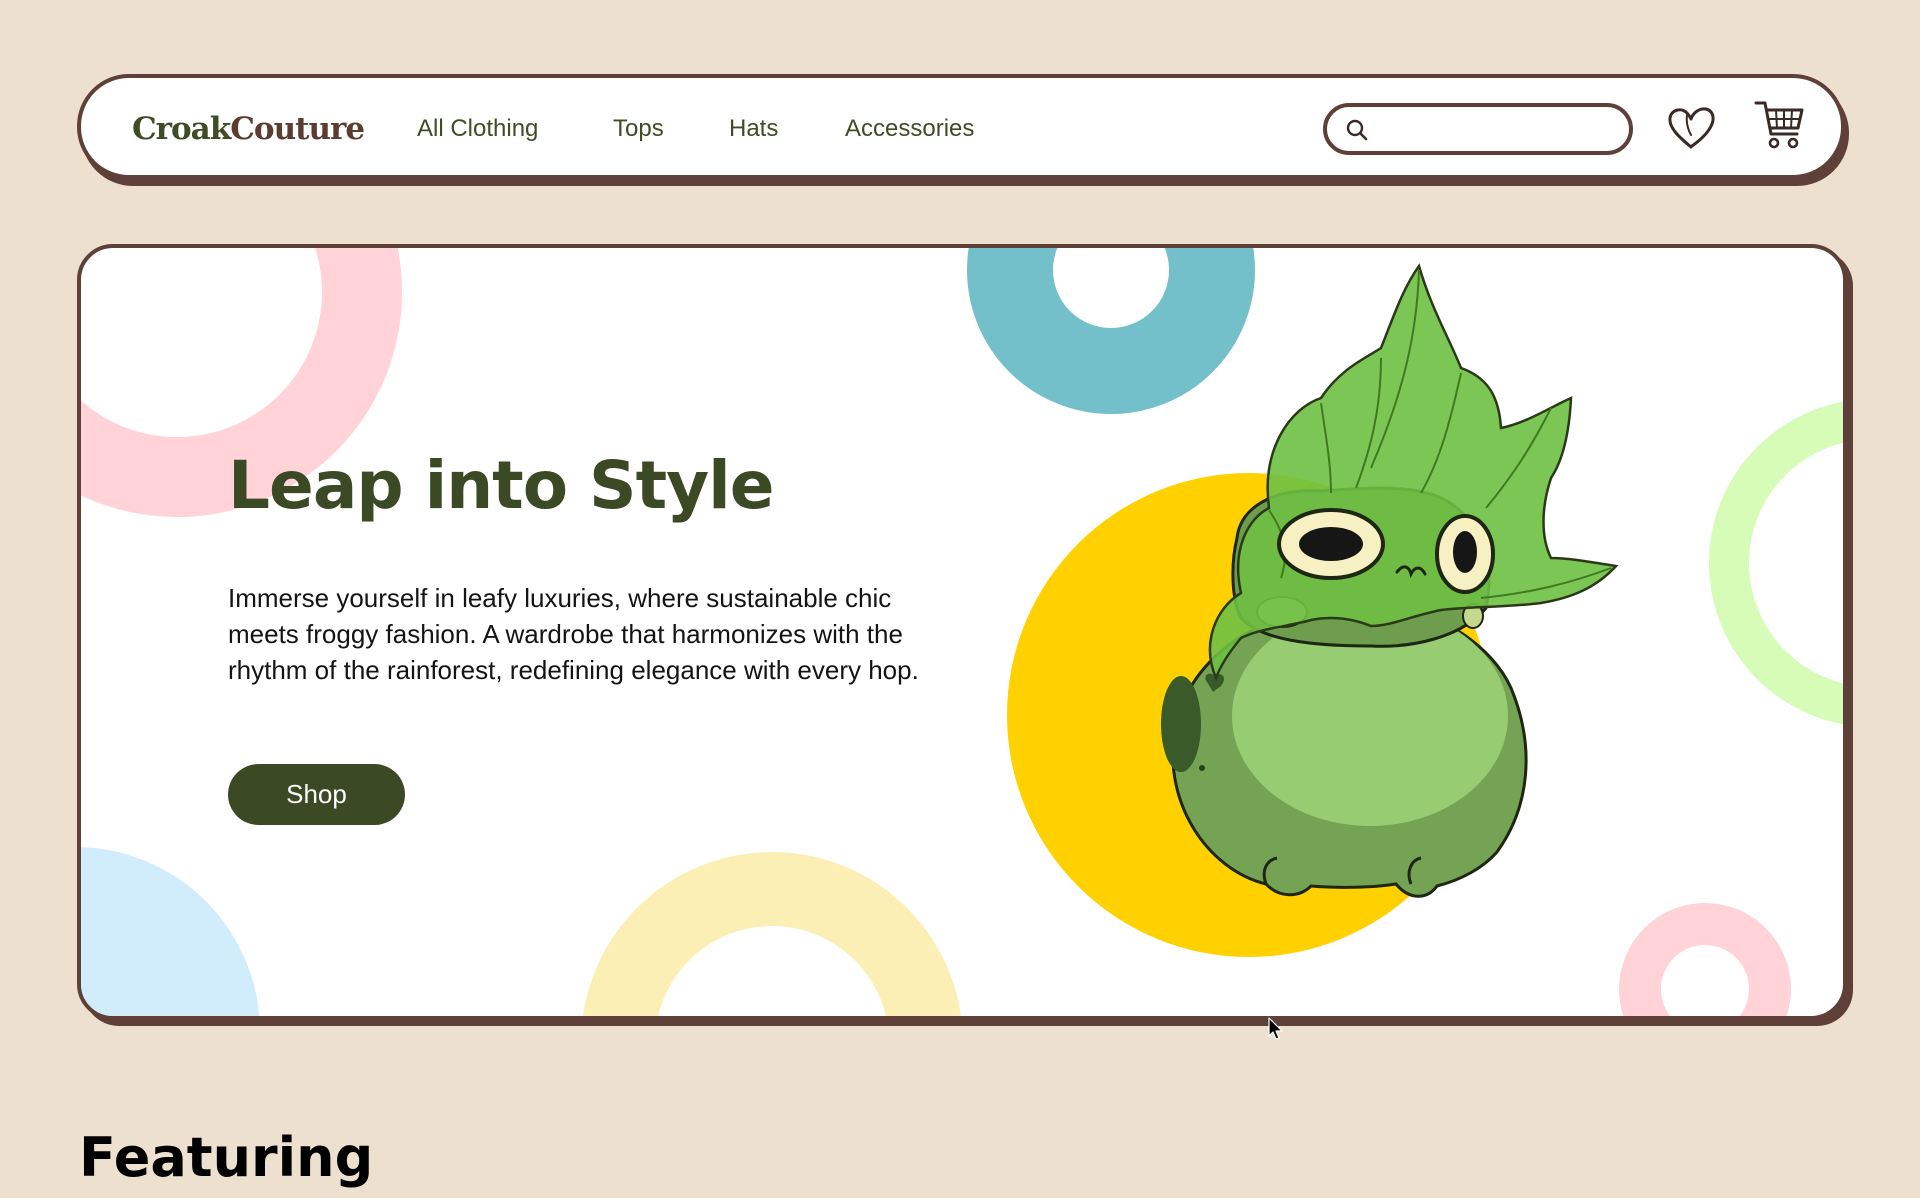  What do you see at coordinates (297, 129) in the screenshot?
I see `brand-name-part-2: Couture` at bounding box center [297, 129].